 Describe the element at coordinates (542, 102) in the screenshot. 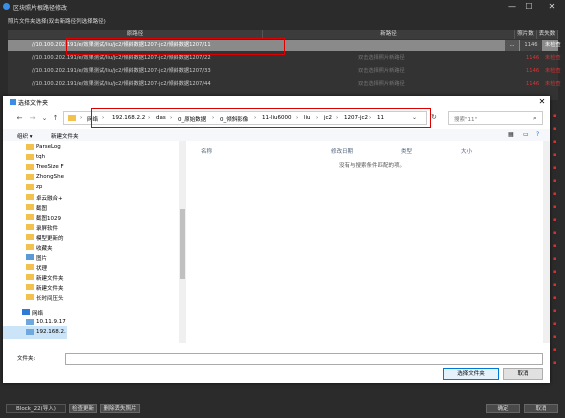

I see `dialog-close-icon: ✕` at that location.